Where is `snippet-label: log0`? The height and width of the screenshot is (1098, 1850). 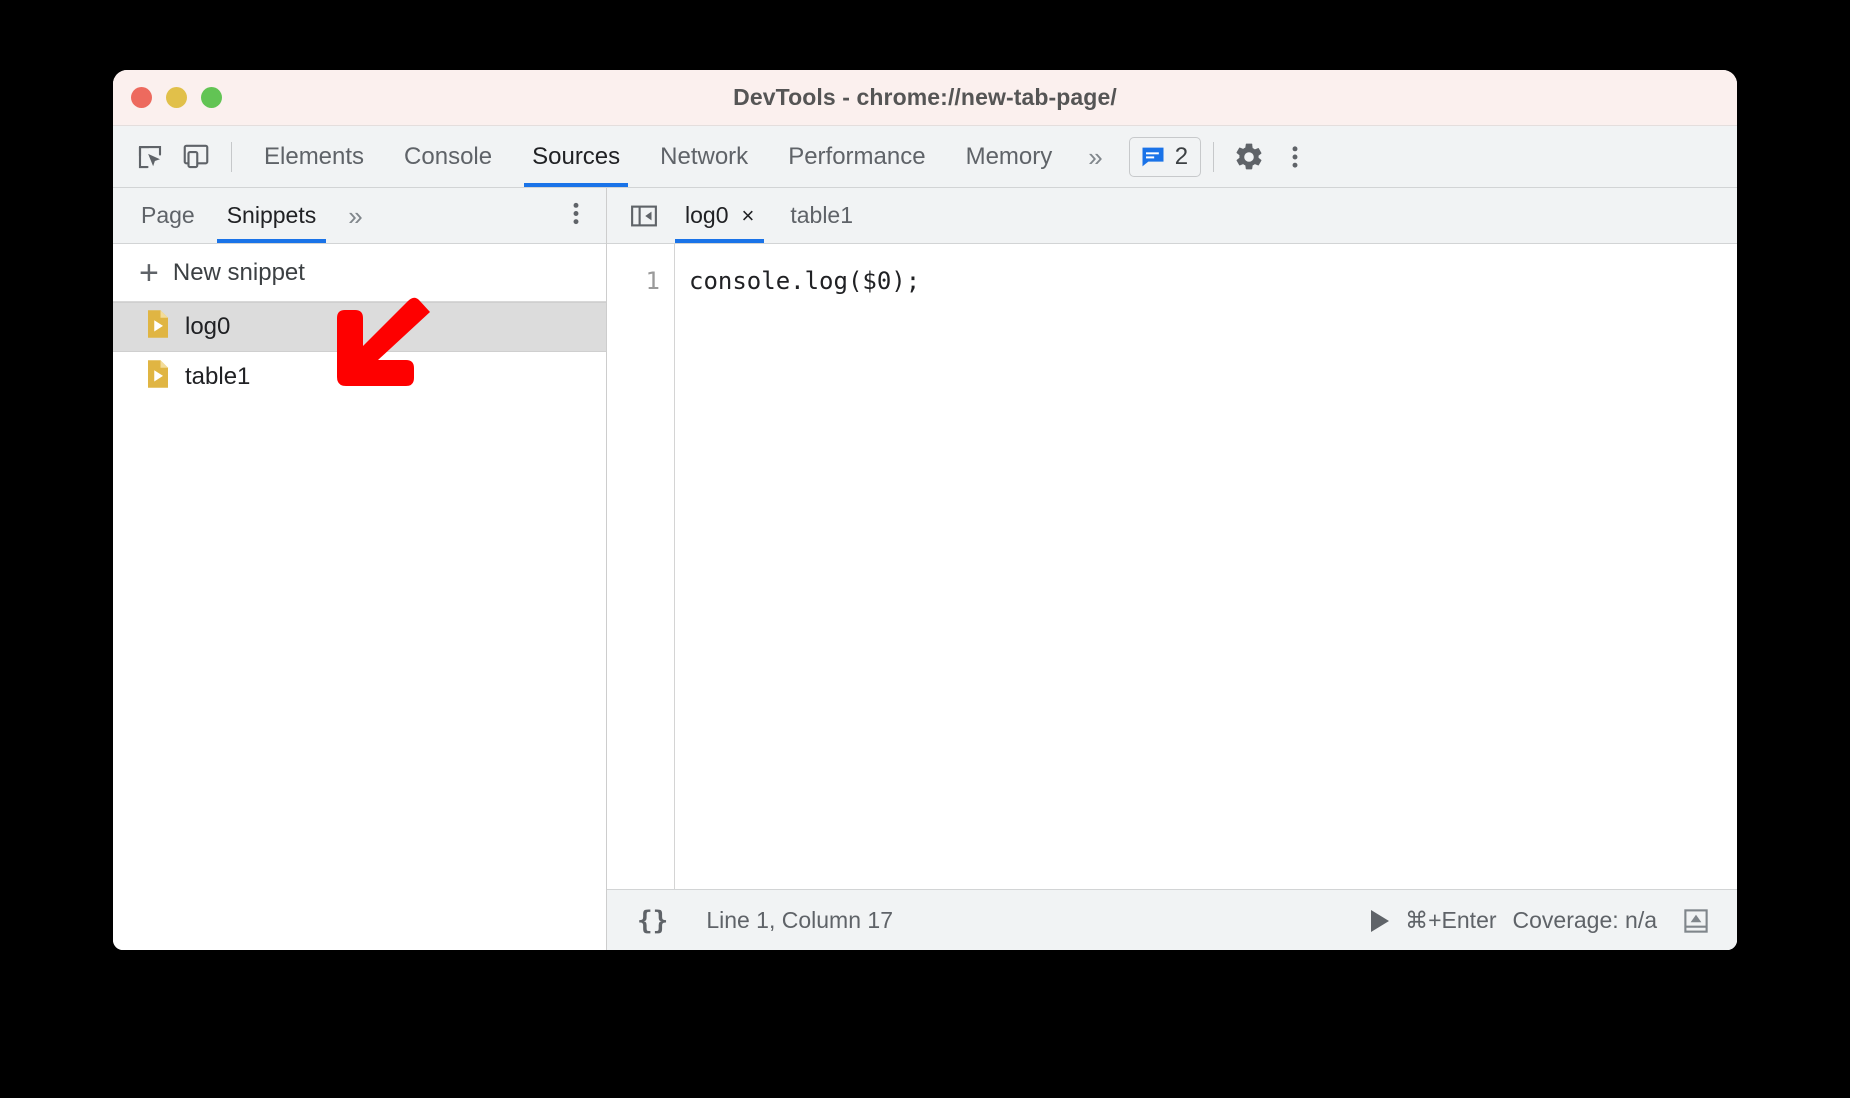
snippet-label: log0 is located at coordinates (208, 326).